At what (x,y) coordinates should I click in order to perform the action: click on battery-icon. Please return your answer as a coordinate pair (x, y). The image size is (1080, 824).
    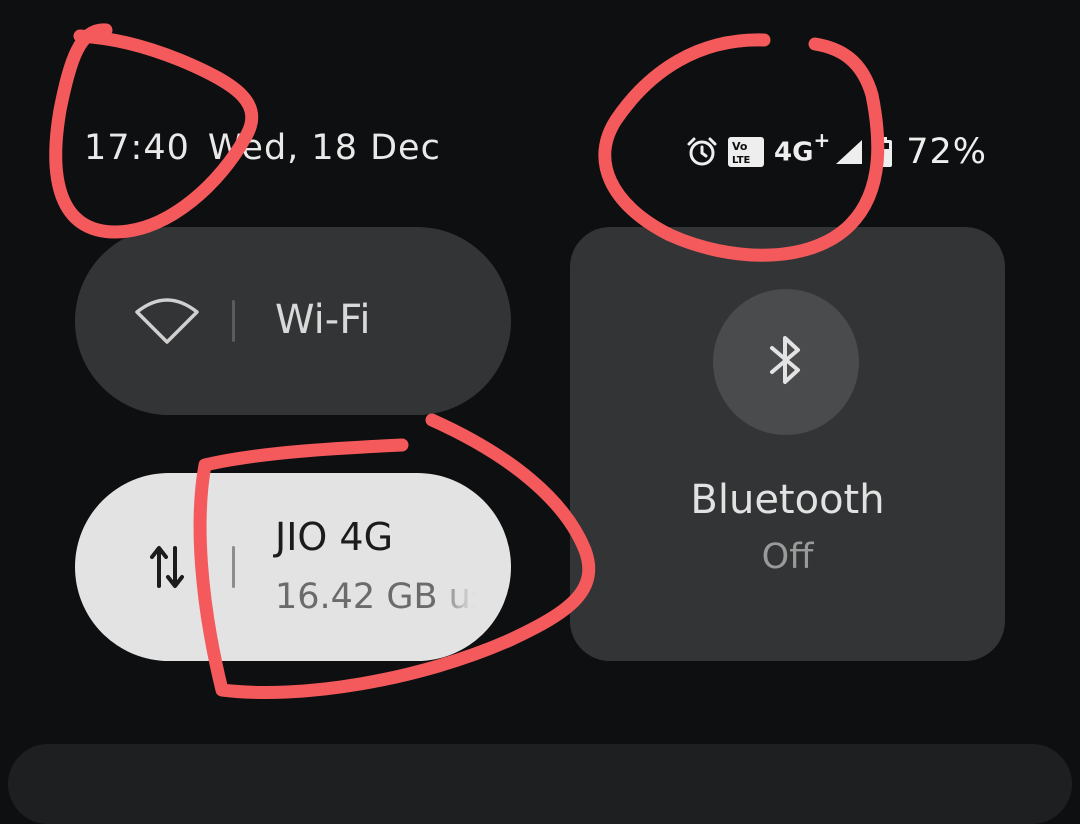
    Looking at the image, I should click on (883, 152).